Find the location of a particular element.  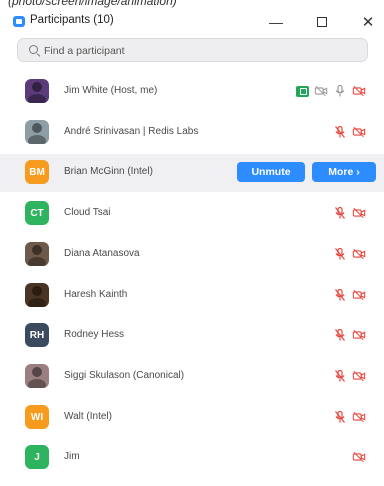

participant-name: Diana Atanasova is located at coordinates (102, 253).